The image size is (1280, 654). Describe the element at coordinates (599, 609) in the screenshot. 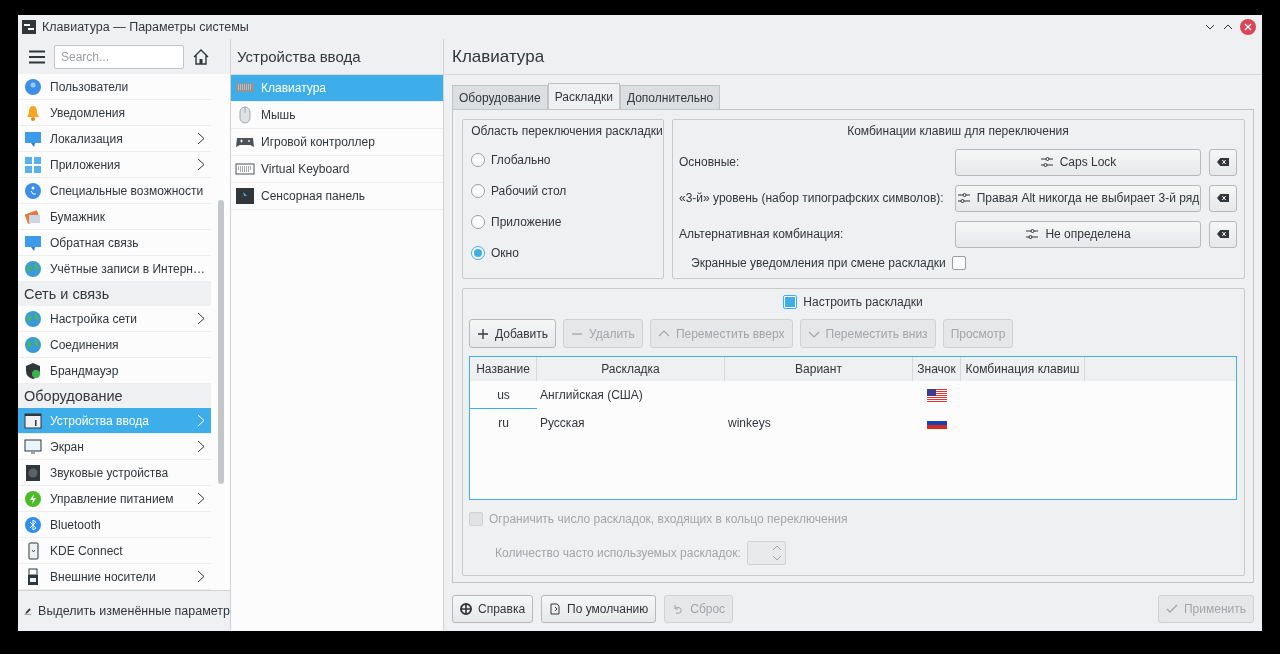

I see `dialog-button: По умолчанию` at that location.